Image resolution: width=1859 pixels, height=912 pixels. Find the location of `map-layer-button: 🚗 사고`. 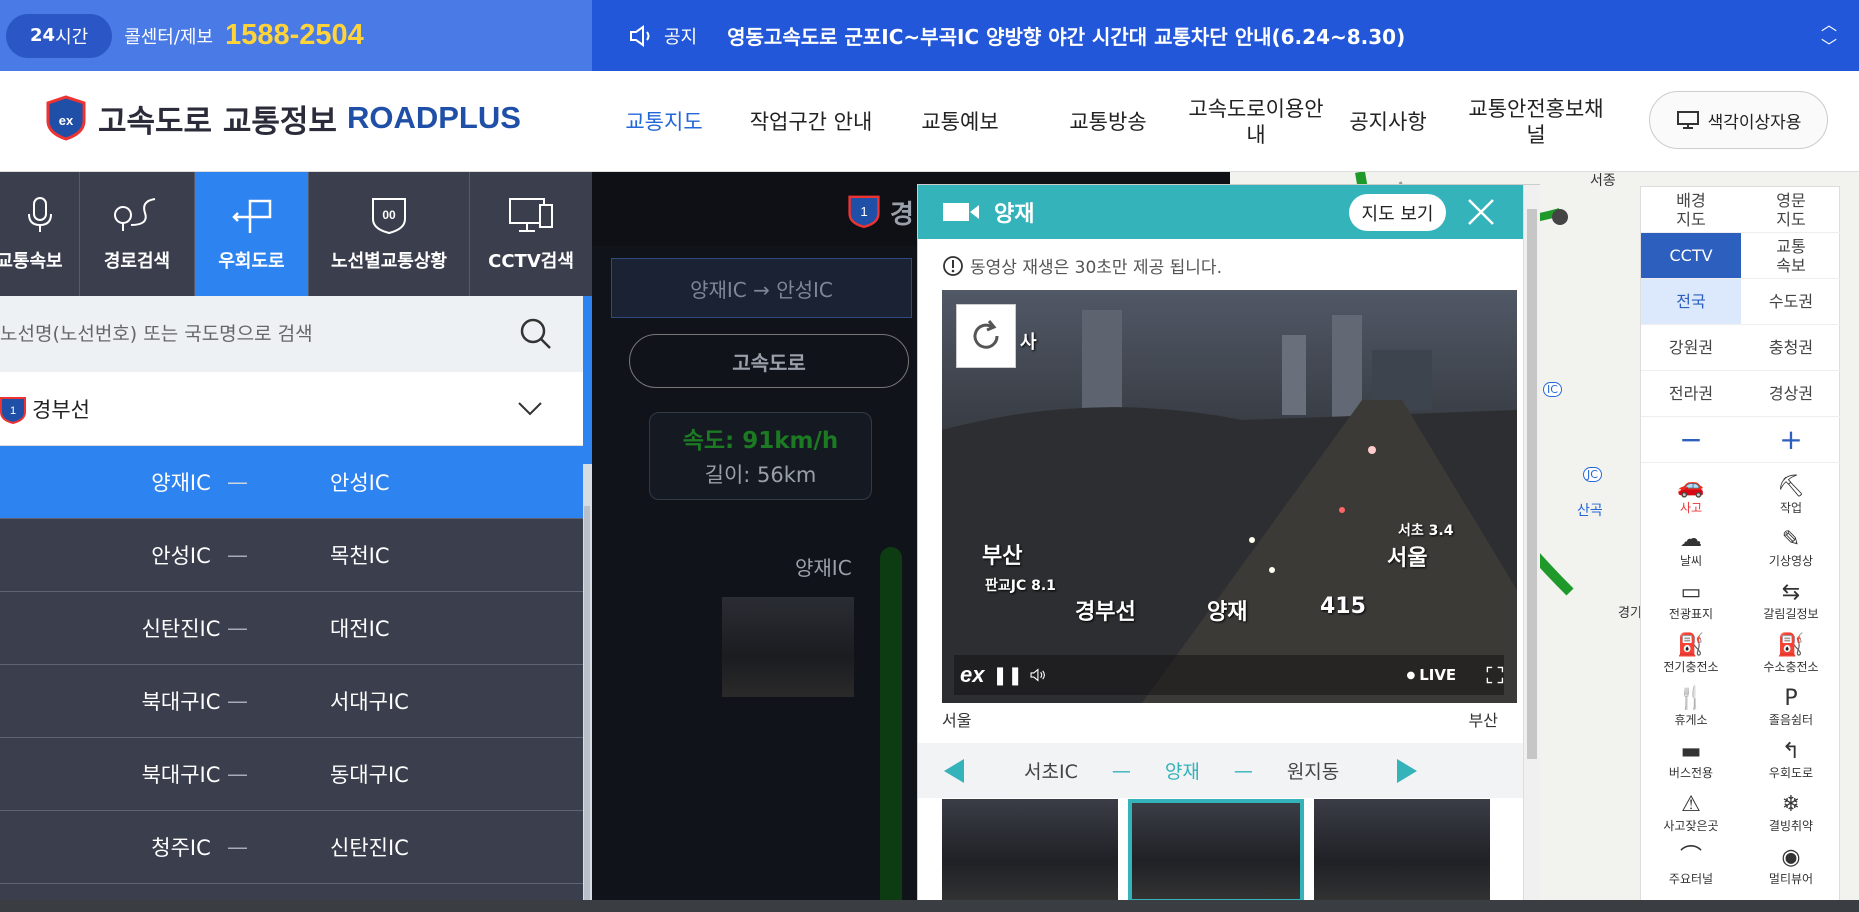

map-layer-button: 🚗 사고 is located at coordinates (1691, 495).